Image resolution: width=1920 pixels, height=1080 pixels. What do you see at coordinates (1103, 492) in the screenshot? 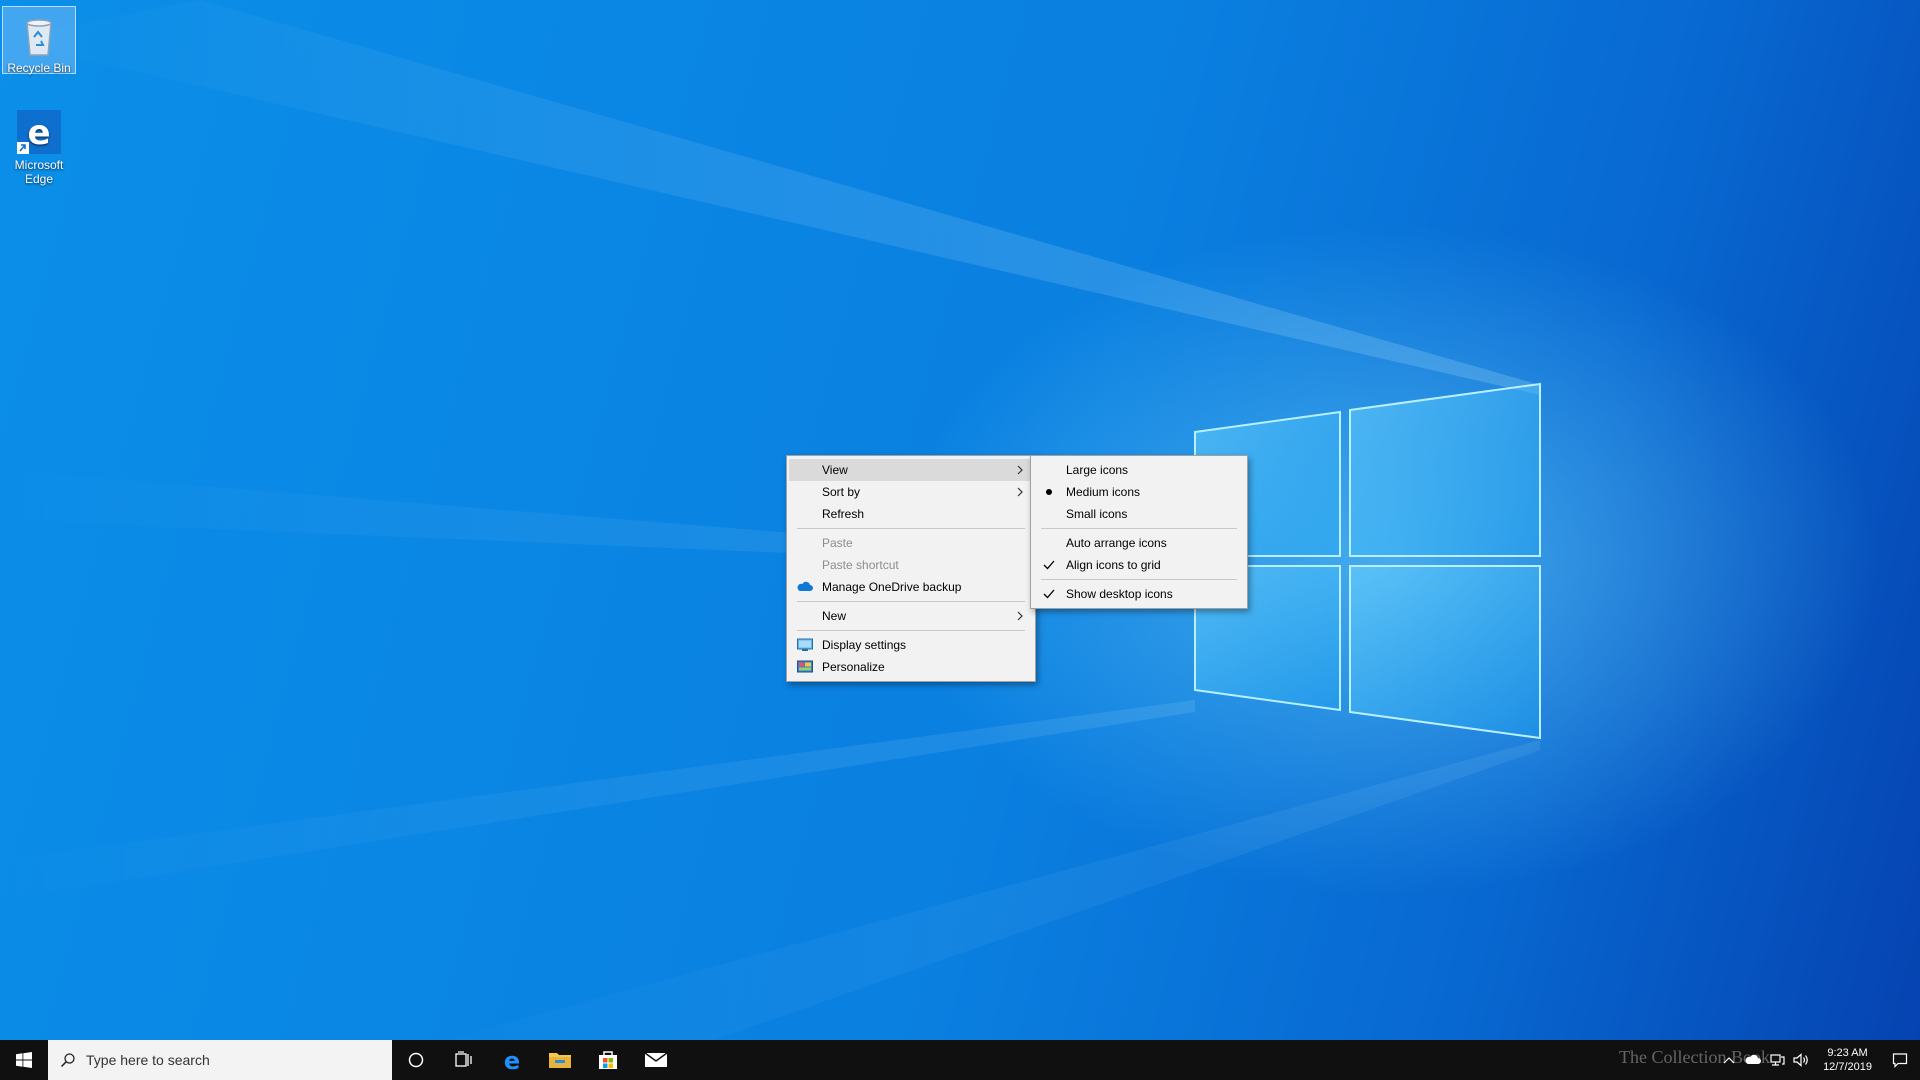
I see `menu-item-label: Medium icons` at bounding box center [1103, 492].